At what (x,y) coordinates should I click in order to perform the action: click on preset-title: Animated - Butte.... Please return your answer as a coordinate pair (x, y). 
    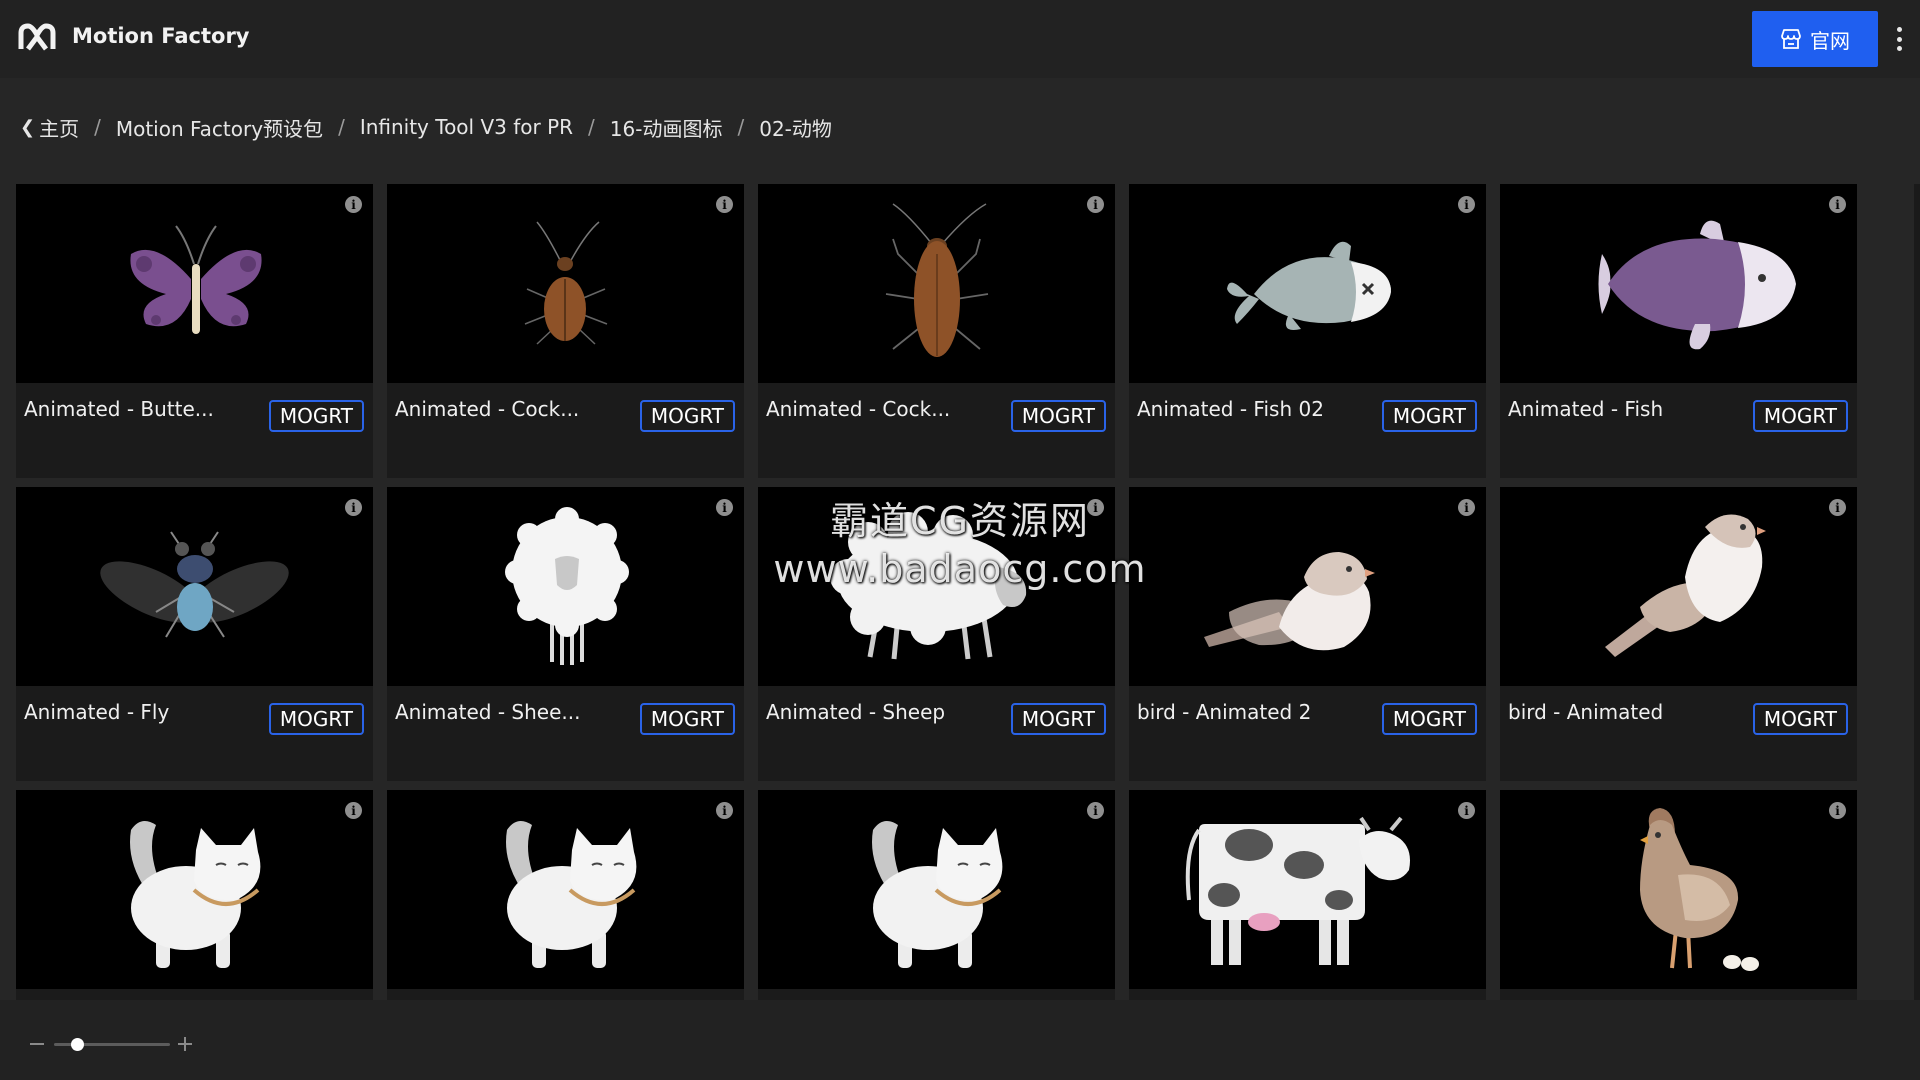
    Looking at the image, I should click on (119, 409).